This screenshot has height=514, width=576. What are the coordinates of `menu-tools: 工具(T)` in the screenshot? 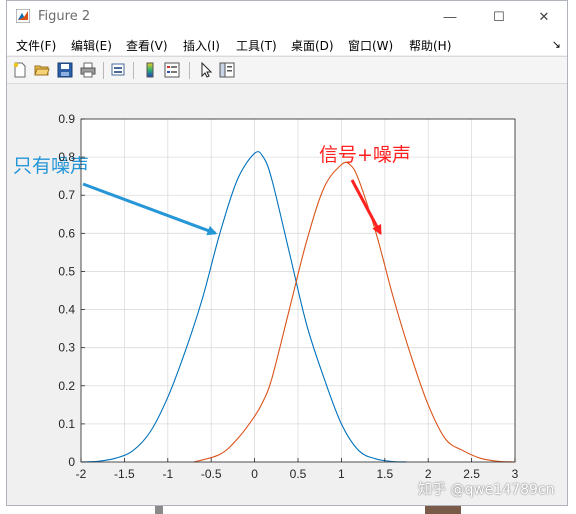 It's located at (256, 45).